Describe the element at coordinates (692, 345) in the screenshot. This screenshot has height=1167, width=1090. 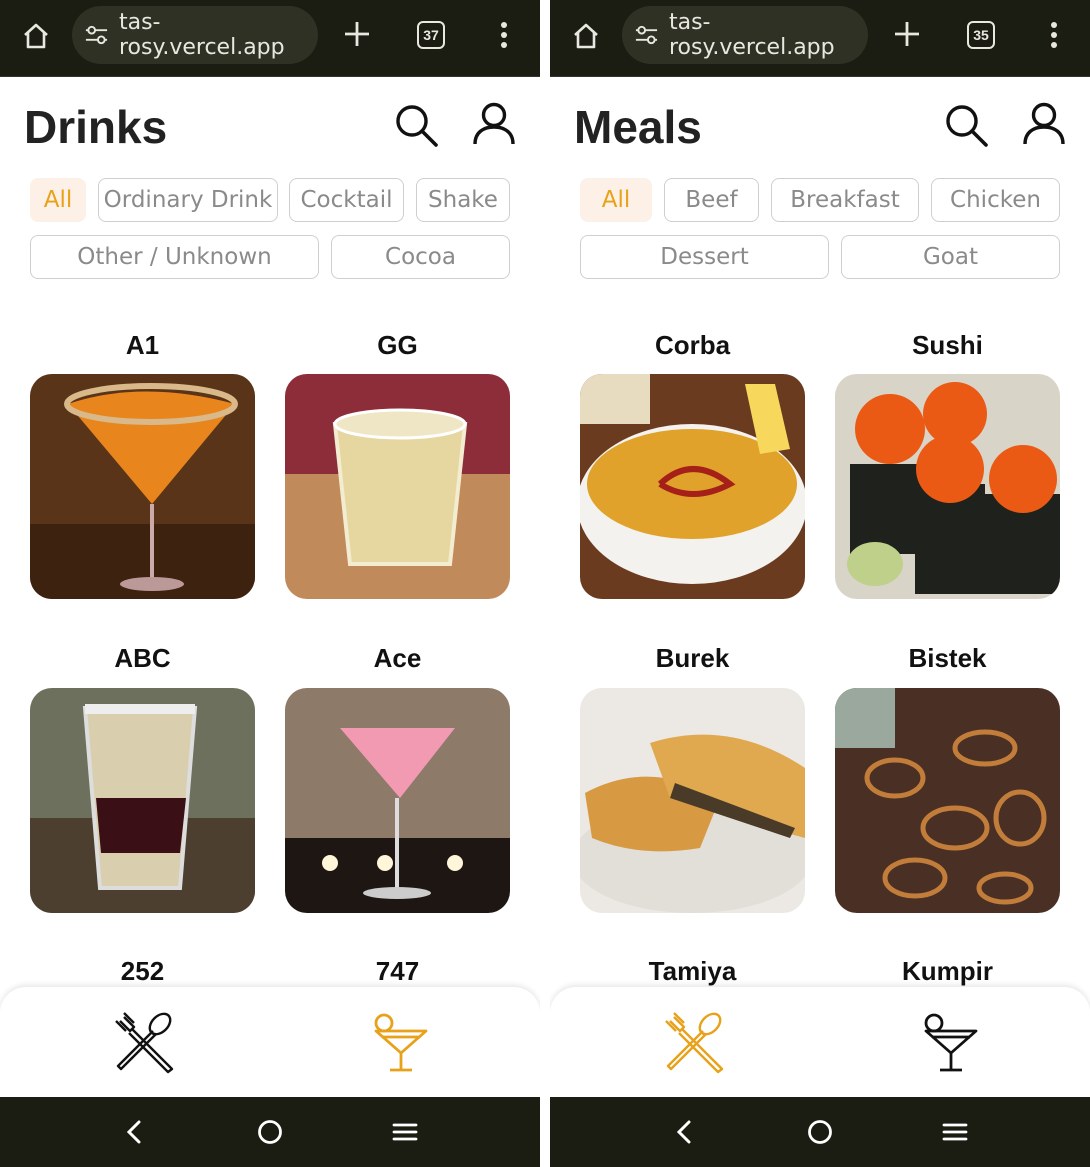
I see `card-title: Corba` at that location.